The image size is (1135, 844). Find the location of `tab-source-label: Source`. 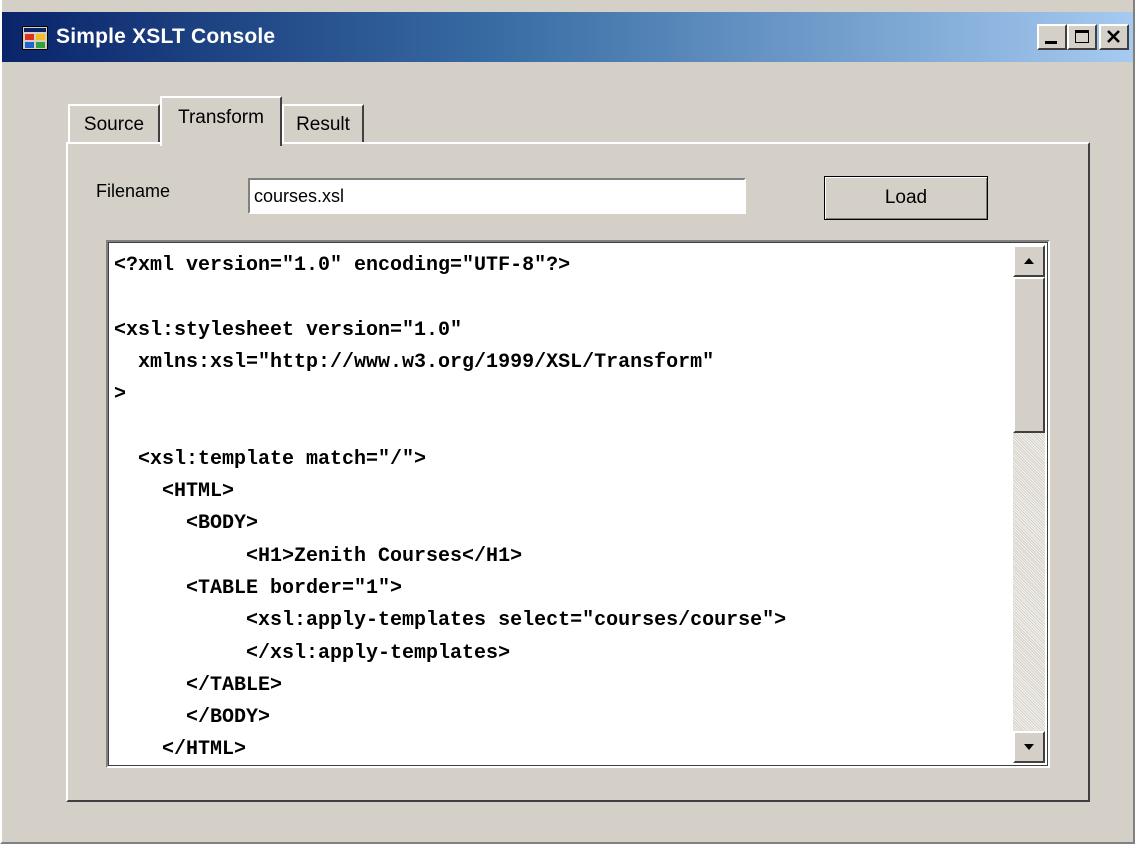

tab-source-label: Source is located at coordinates (114, 124).